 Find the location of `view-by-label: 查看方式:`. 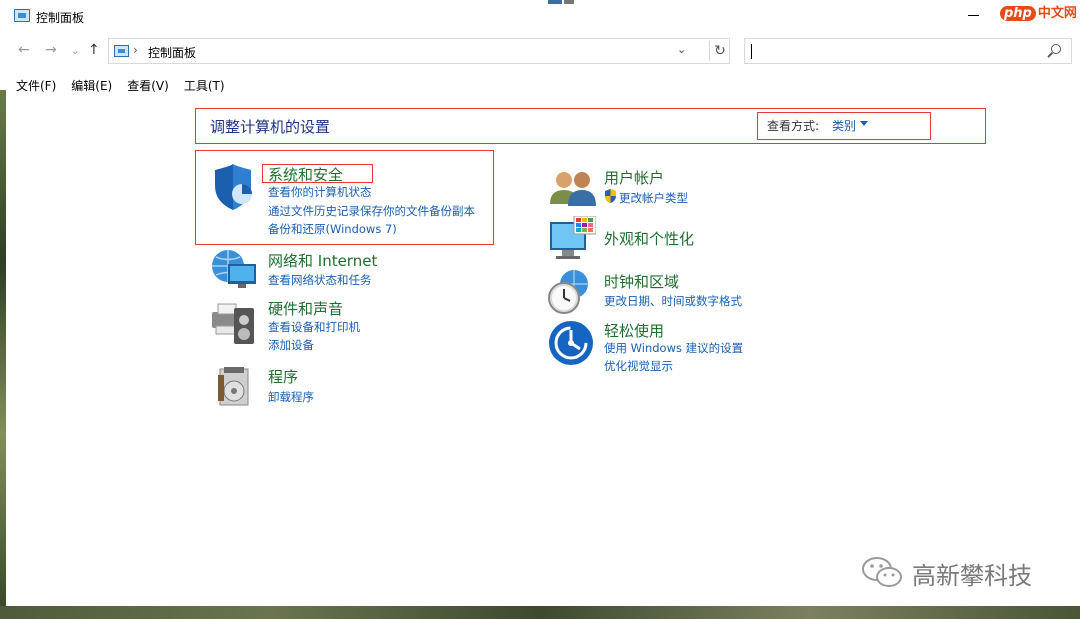

view-by-label: 查看方式: is located at coordinates (793, 126).